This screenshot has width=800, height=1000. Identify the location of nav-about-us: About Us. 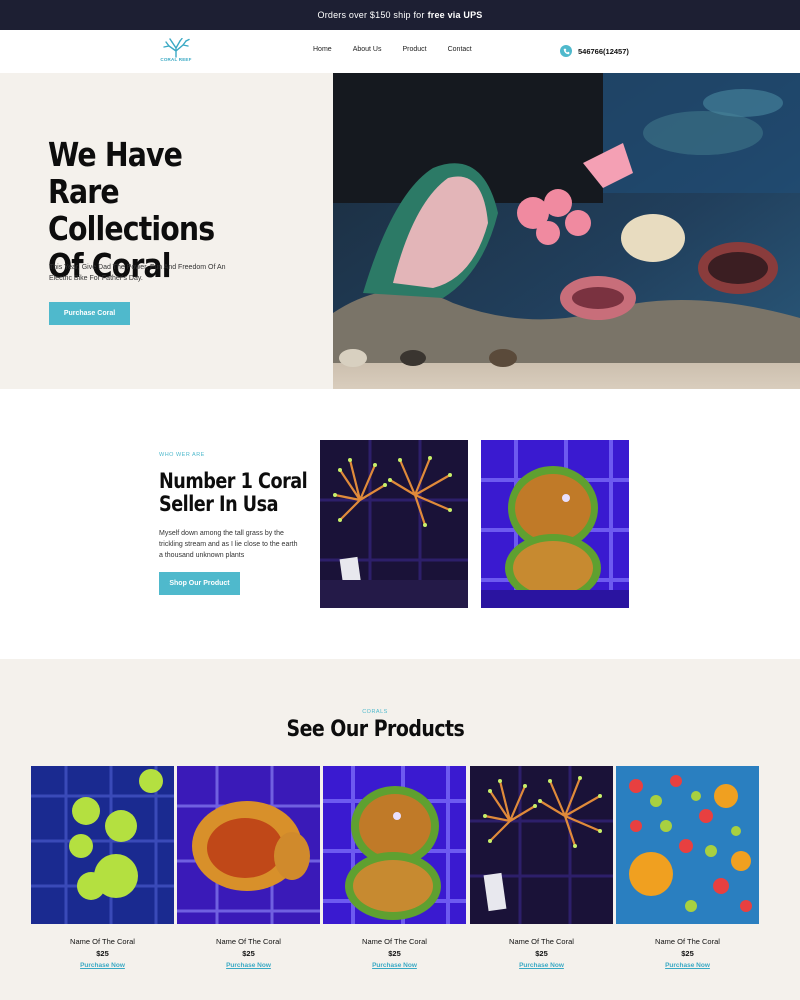
(367, 49).